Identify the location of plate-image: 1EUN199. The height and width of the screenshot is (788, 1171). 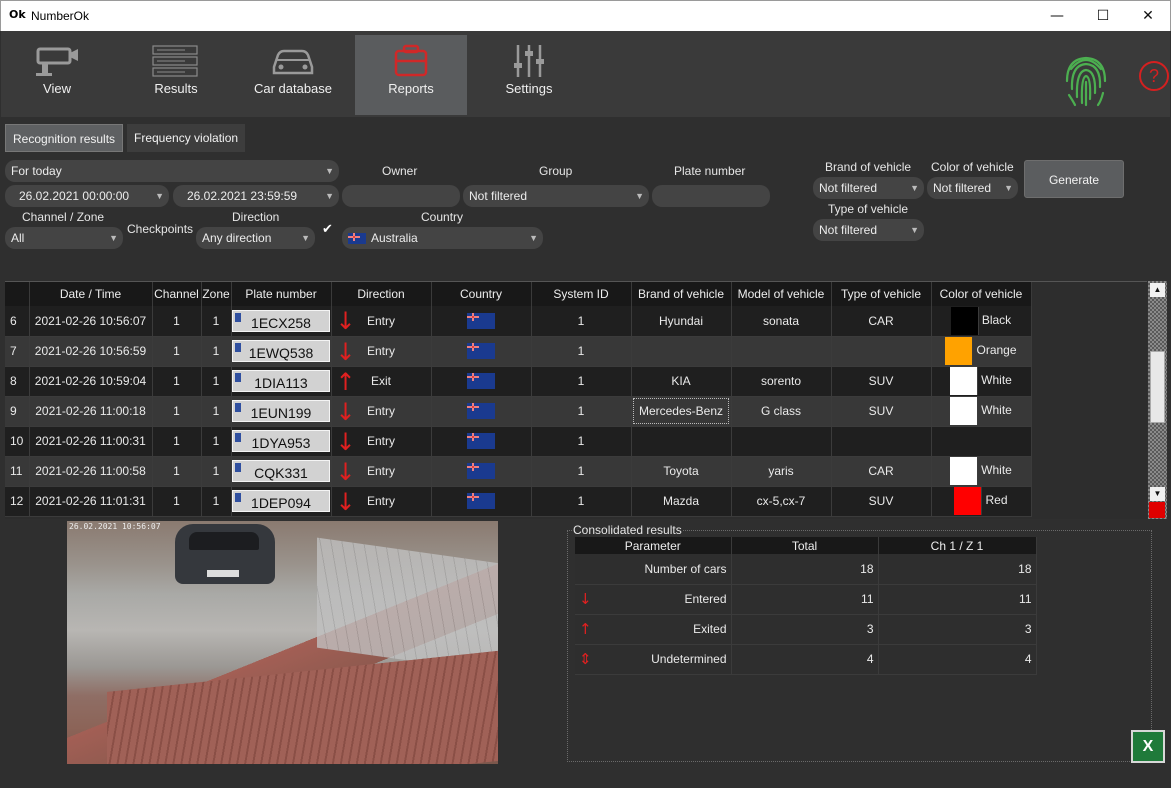
(281, 411).